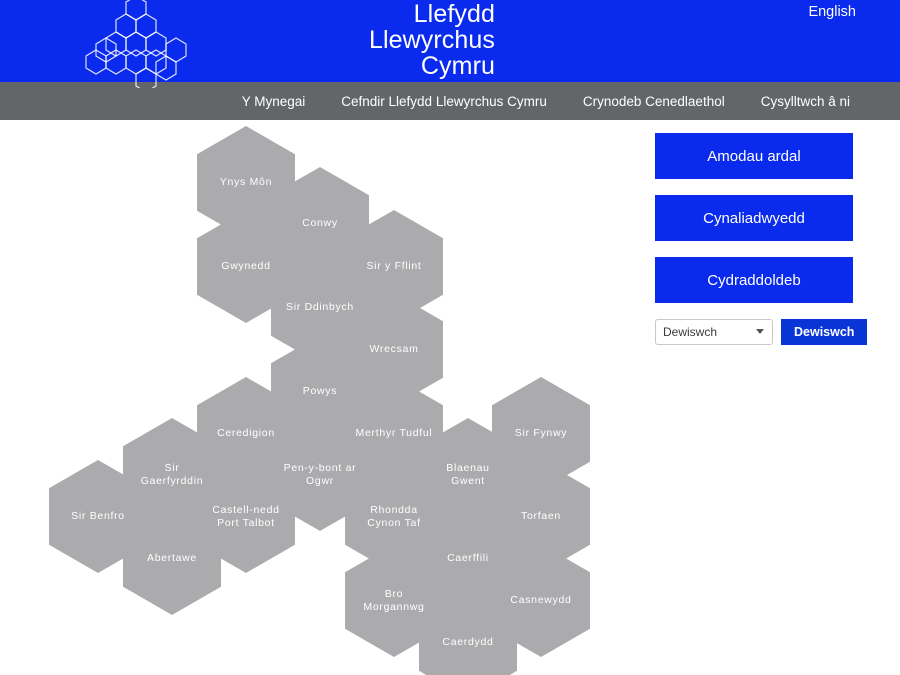  Describe the element at coordinates (468, 642) in the screenshot. I see `map-hex-label: Caerdydd` at that location.